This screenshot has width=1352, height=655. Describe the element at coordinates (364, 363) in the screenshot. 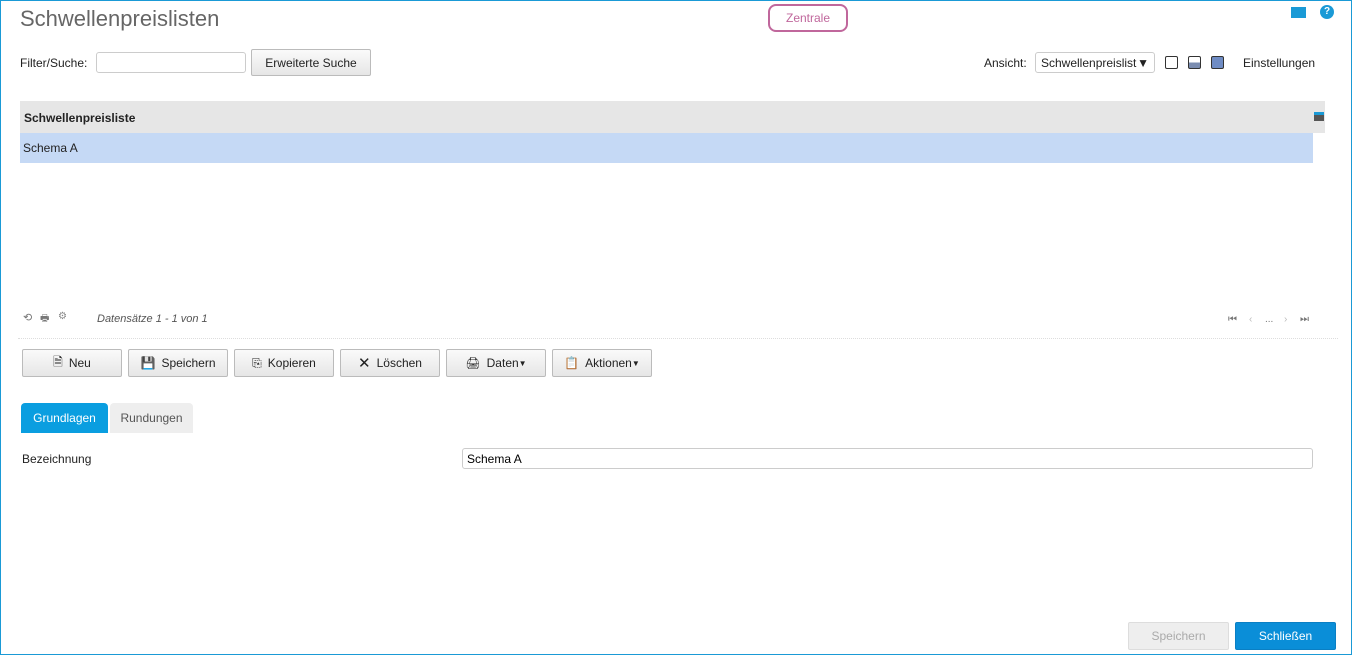

I see `close-icon: ✕` at that location.